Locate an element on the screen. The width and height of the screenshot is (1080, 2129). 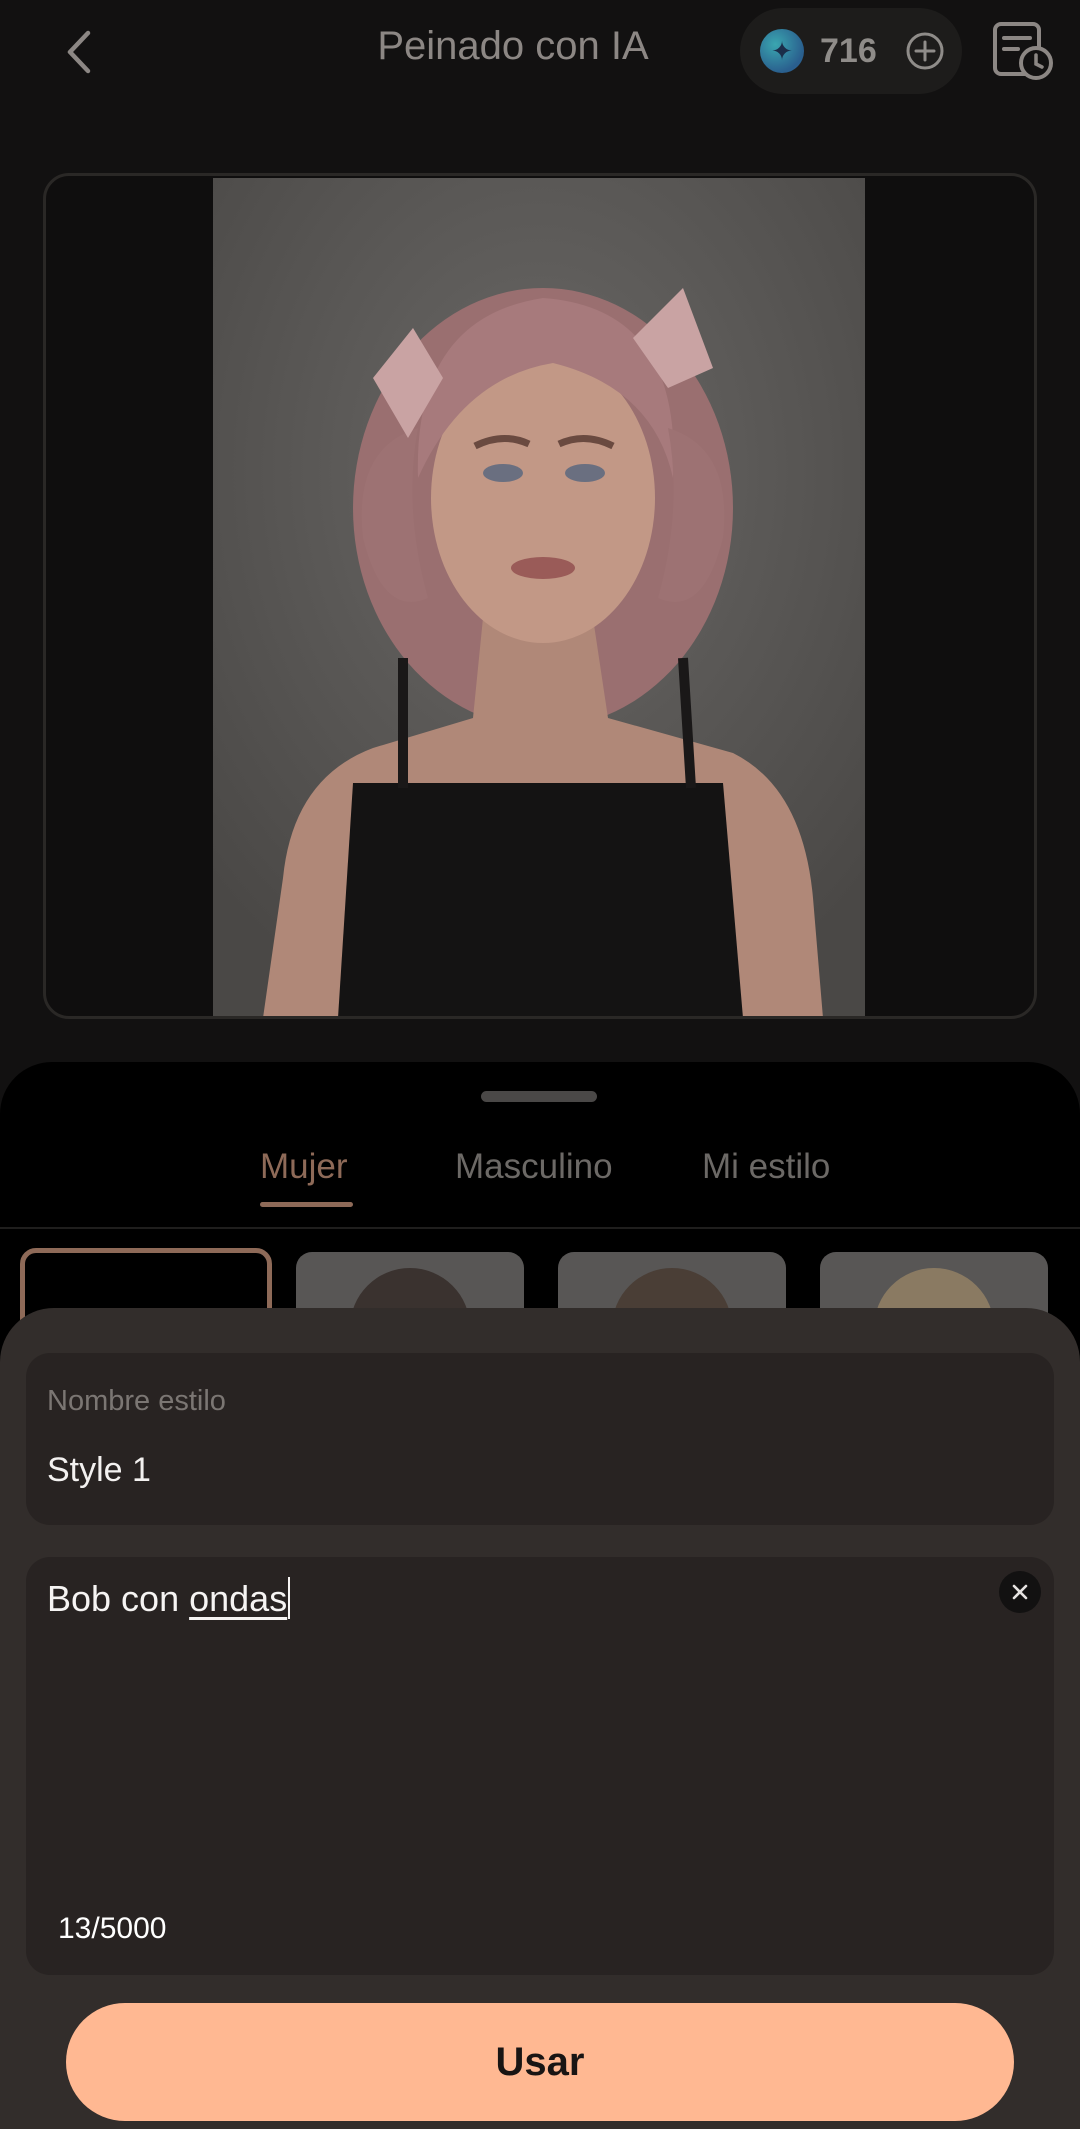
style-name-value: Style 1 is located at coordinates (99, 1470).